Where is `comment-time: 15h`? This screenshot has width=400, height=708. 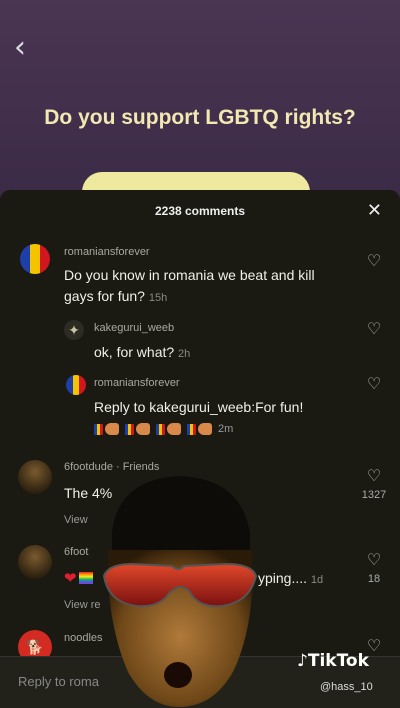
comment-time: 15h is located at coordinates (158, 298).